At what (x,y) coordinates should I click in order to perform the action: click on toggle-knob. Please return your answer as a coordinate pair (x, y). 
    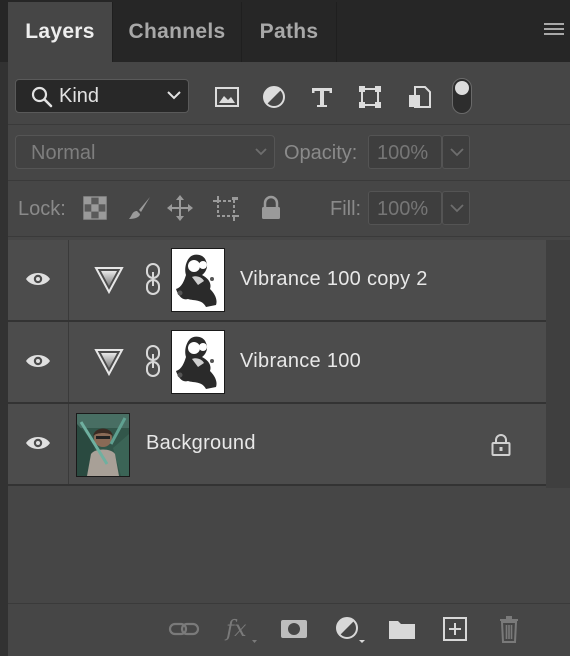
    Looking at the image, I should click on (462, 88).